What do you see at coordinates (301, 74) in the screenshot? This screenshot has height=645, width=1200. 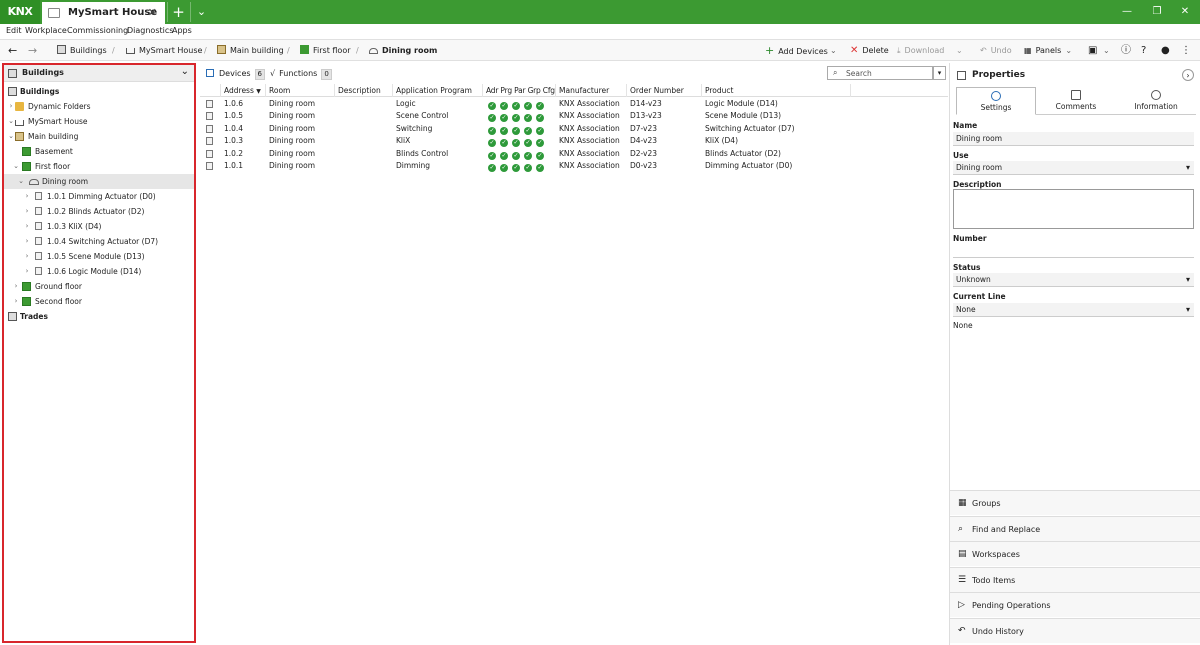 I see `tab-functions: √ Functions 0` at bounding box center [301, 74].